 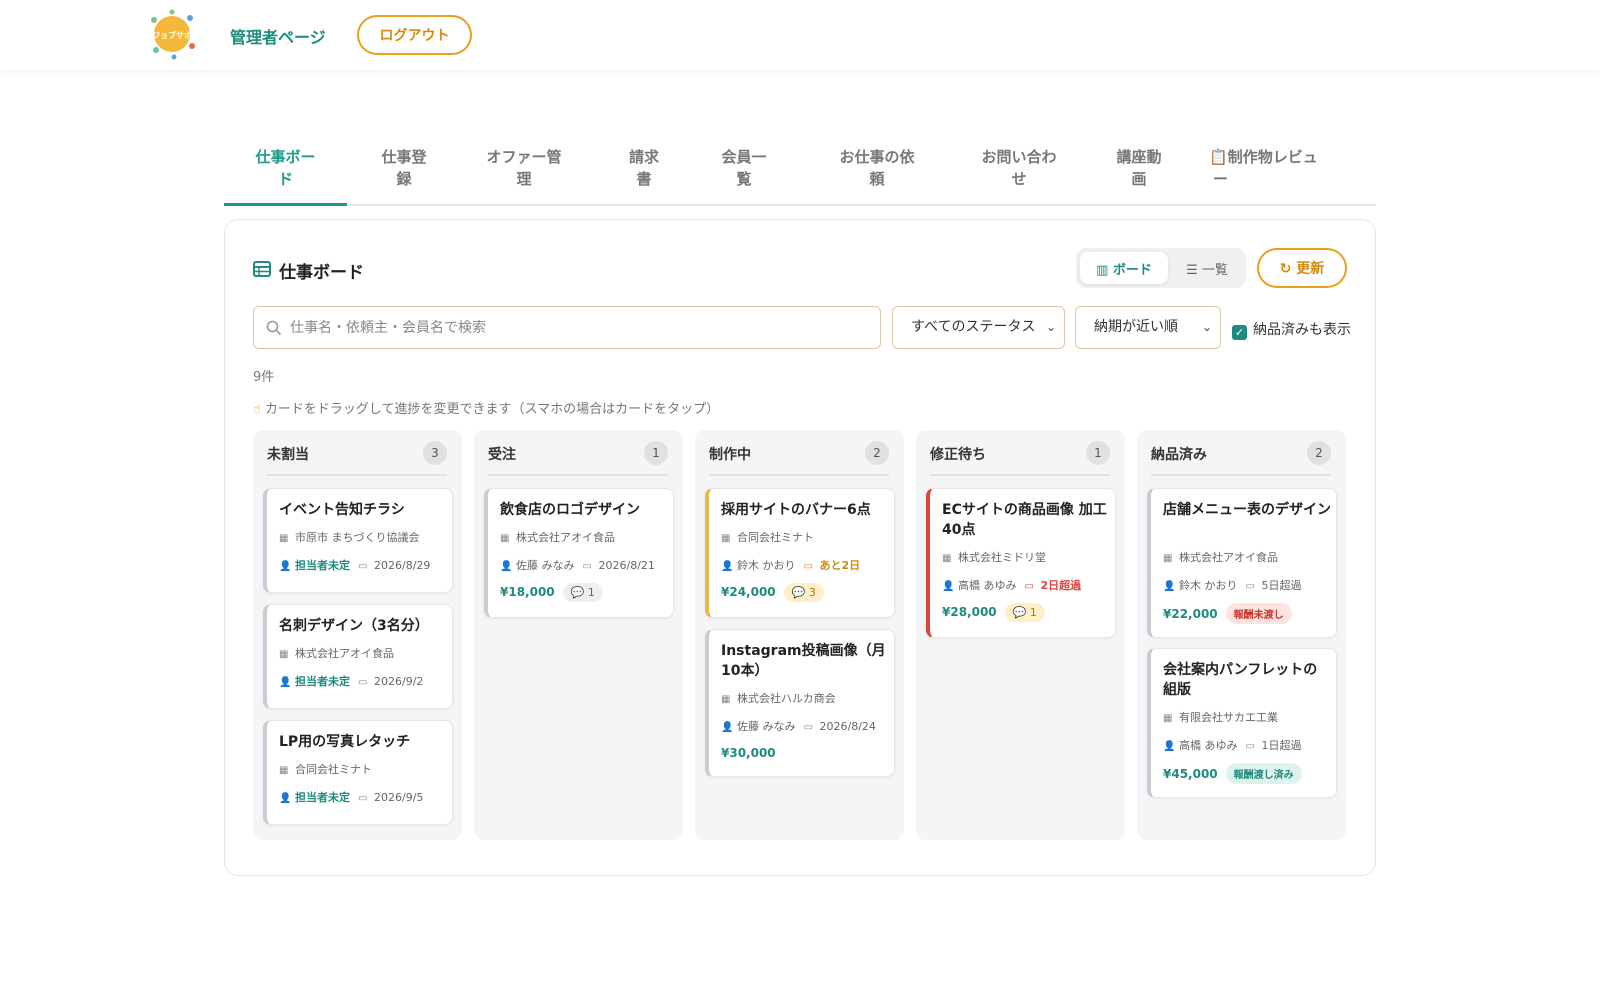 What do you see at coordinates (1053, 585) in the screenshot?
I see `due-date: ▭ 2日超過` at bounding box center [1053, 585].